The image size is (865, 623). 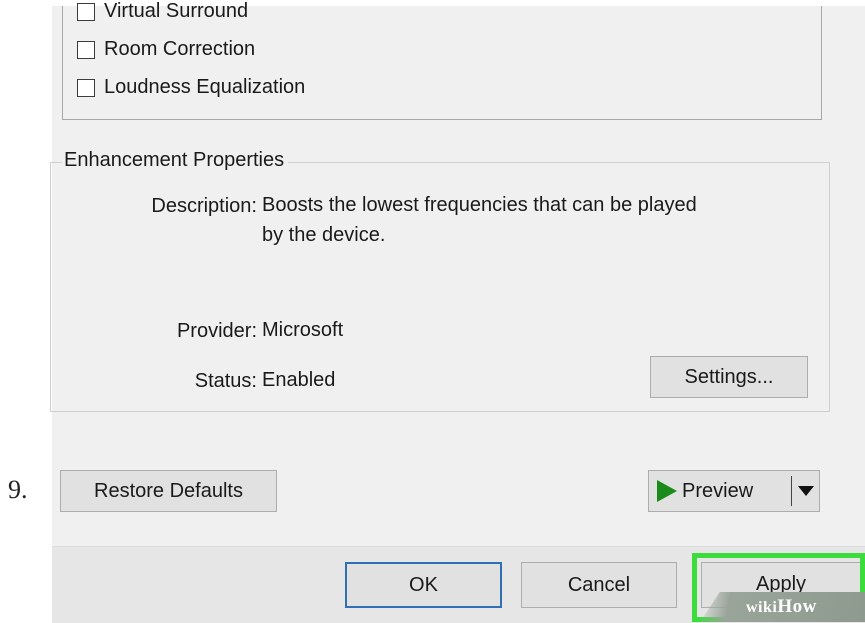 What do you see at coordinates (175, 160) in the screenshot?
I see `enhancement-properties-title: Enhancement Properties` at bounding box center [175, 160].